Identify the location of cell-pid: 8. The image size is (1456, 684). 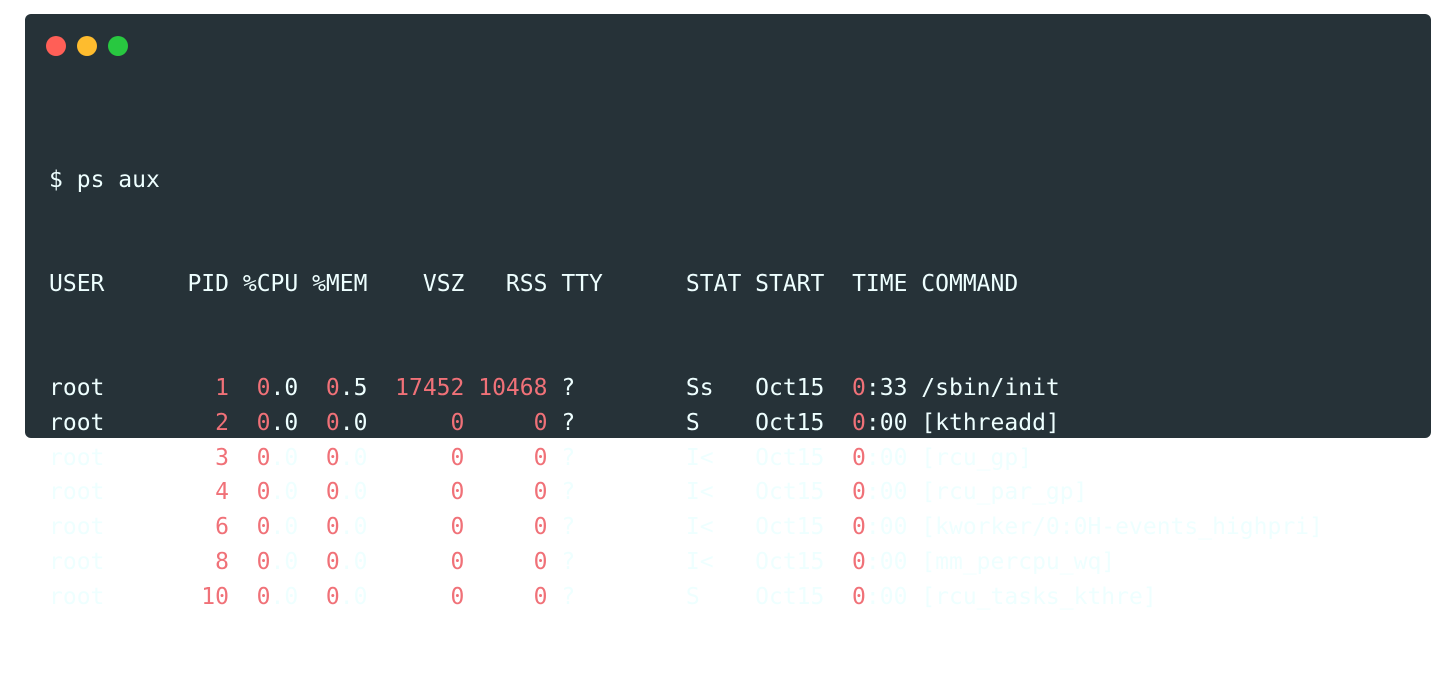
(222, 561).